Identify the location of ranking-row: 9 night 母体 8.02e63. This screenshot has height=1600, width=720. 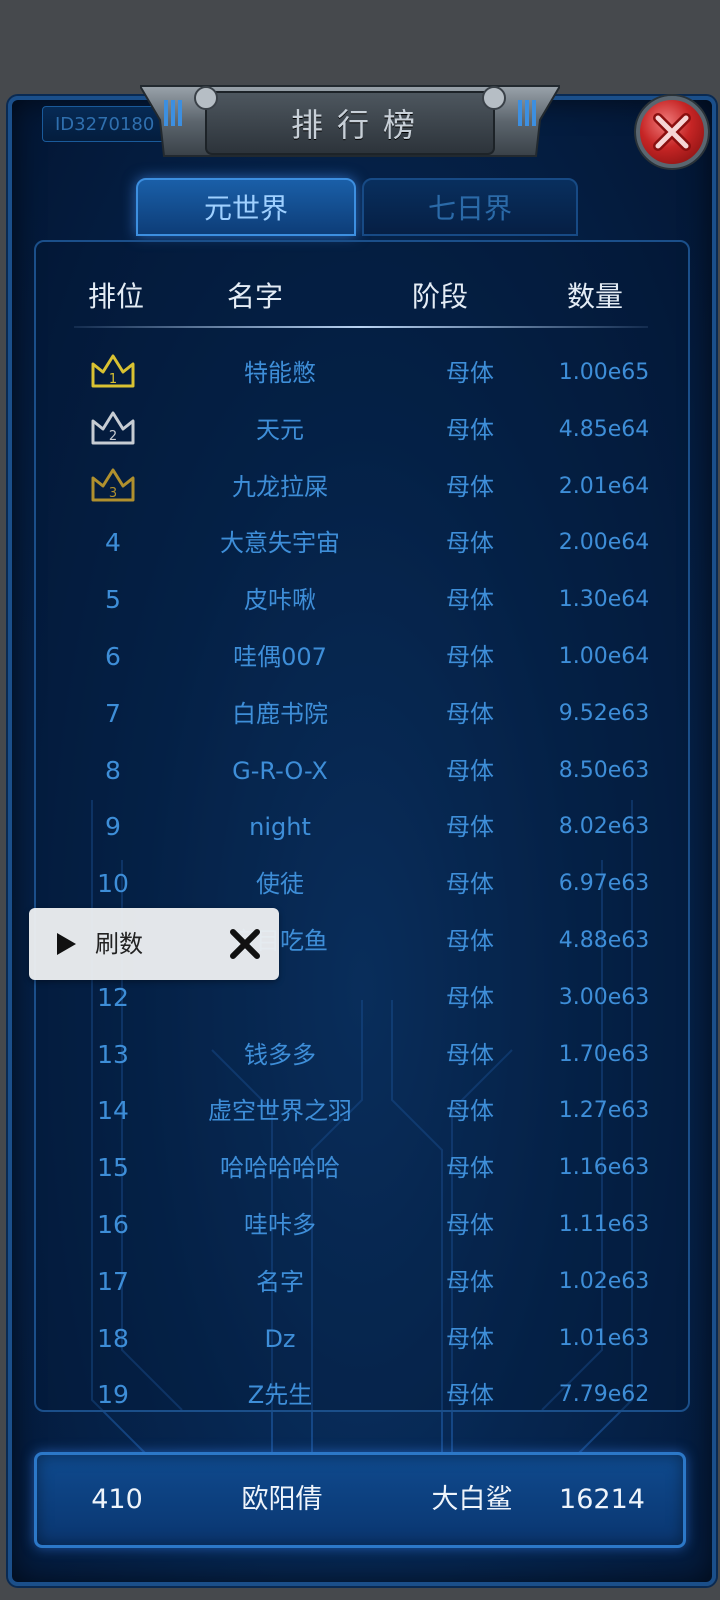
(360, 827).